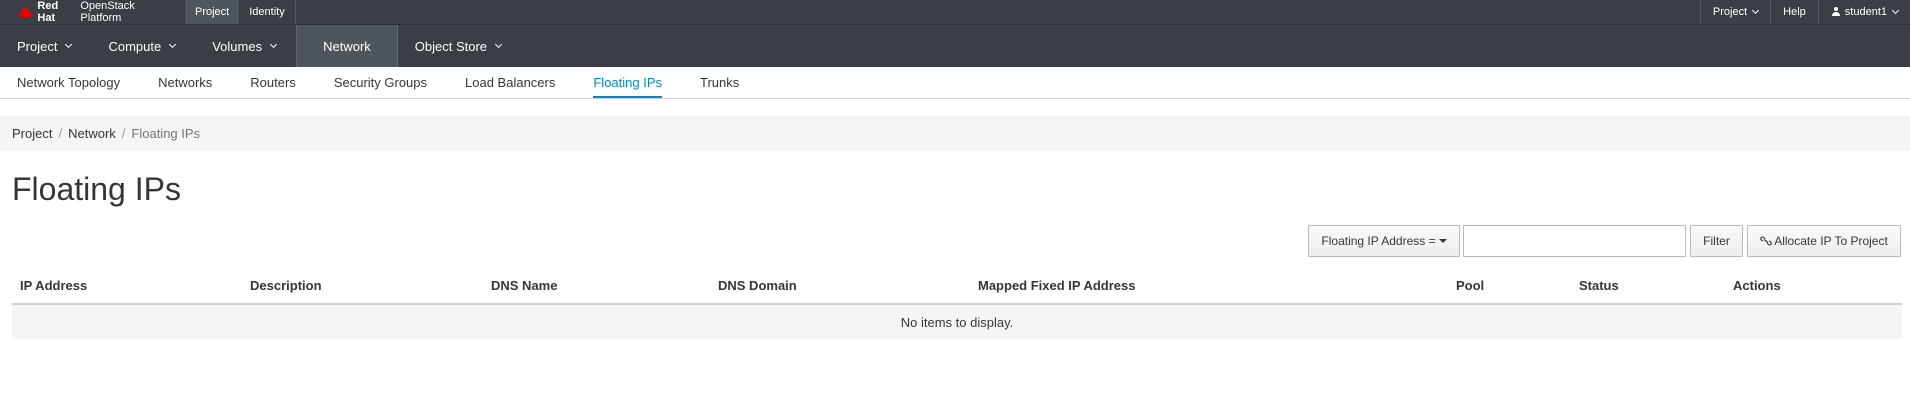 This screenshot has height=404, width=1910. Describe the element at coordinates (107, 12) in the screenshot. I see `brand-product: OpenStack Platform` at that location.